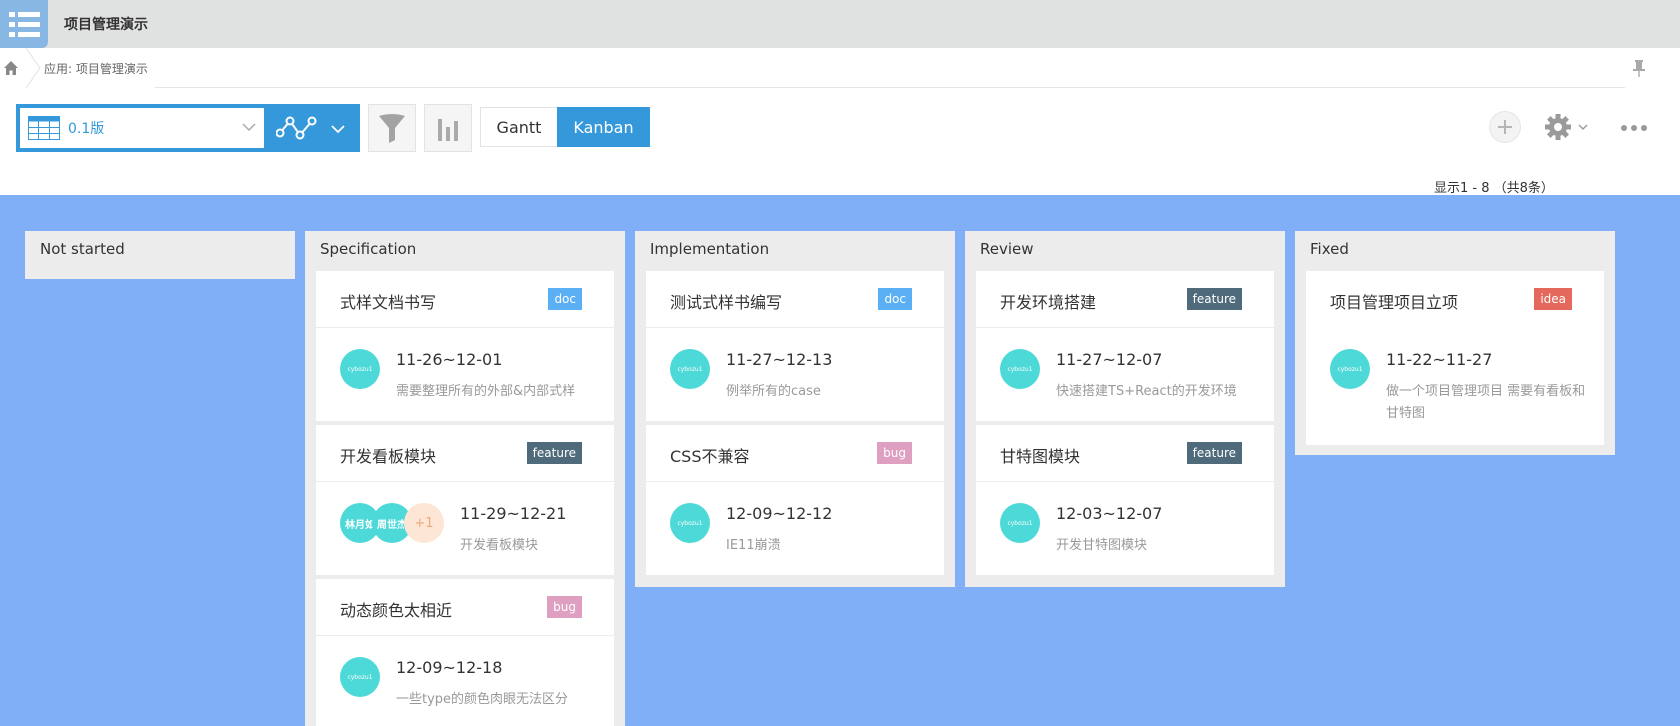 The width and height of the screenshot is (1680, 726). What do you see at coordinates (795, 500) in the screenshot?
I see `kanban-card: CSS不兼容 bug cybozu1 12-09~12-12 IE11崩溃` at bounding box center [795, 500].